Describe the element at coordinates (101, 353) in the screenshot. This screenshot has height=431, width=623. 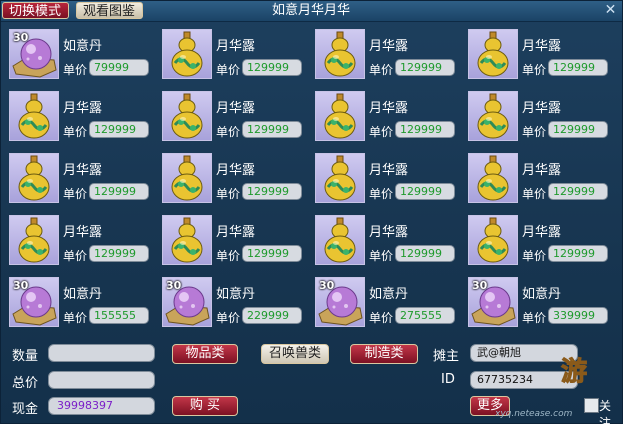
I see `quantity-field` at that location.